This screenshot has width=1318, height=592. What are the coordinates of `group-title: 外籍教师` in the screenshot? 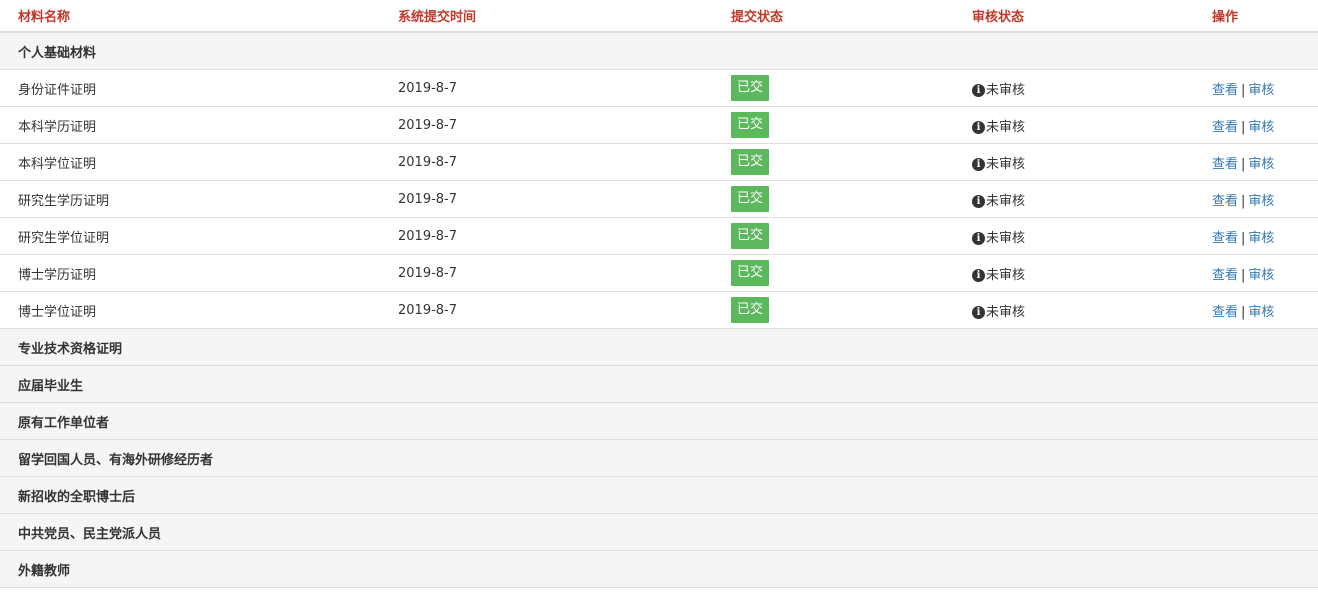 It's located at (659, 569).